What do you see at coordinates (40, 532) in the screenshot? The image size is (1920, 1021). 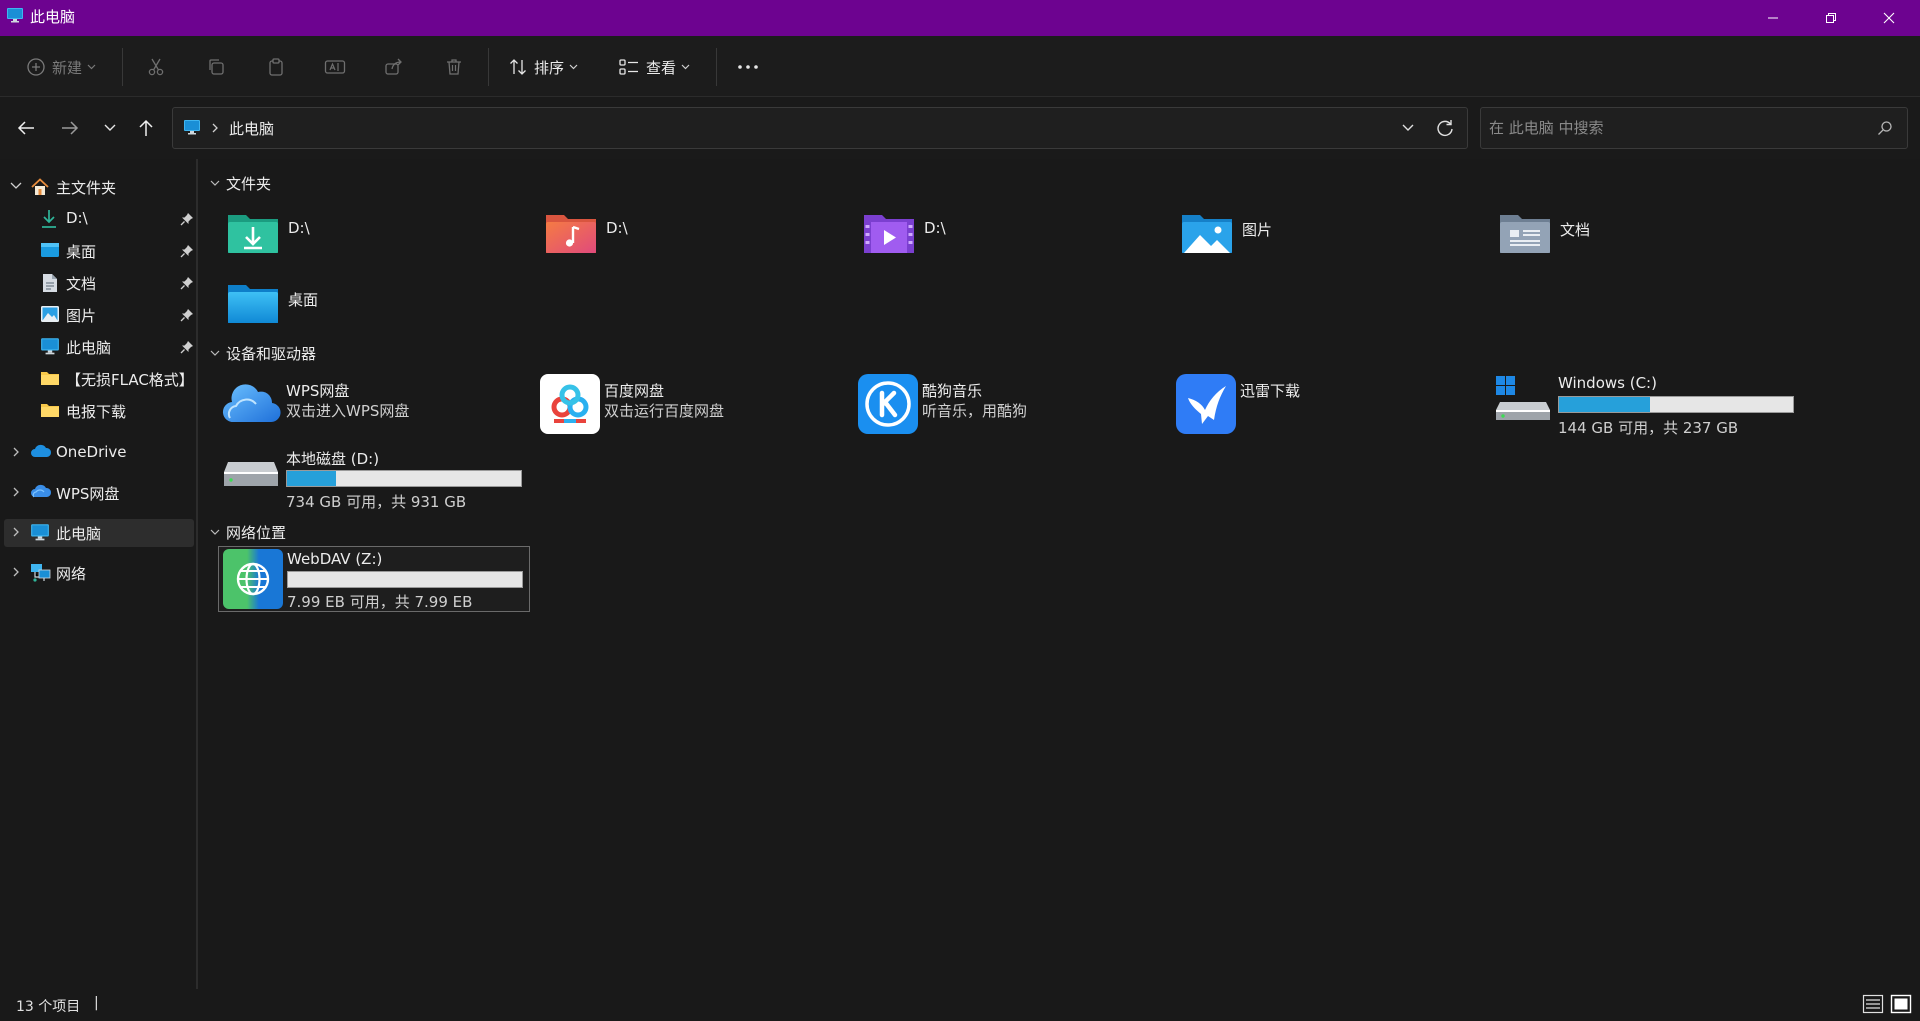 I see `computer-icon` at bounding box center [40, 532].